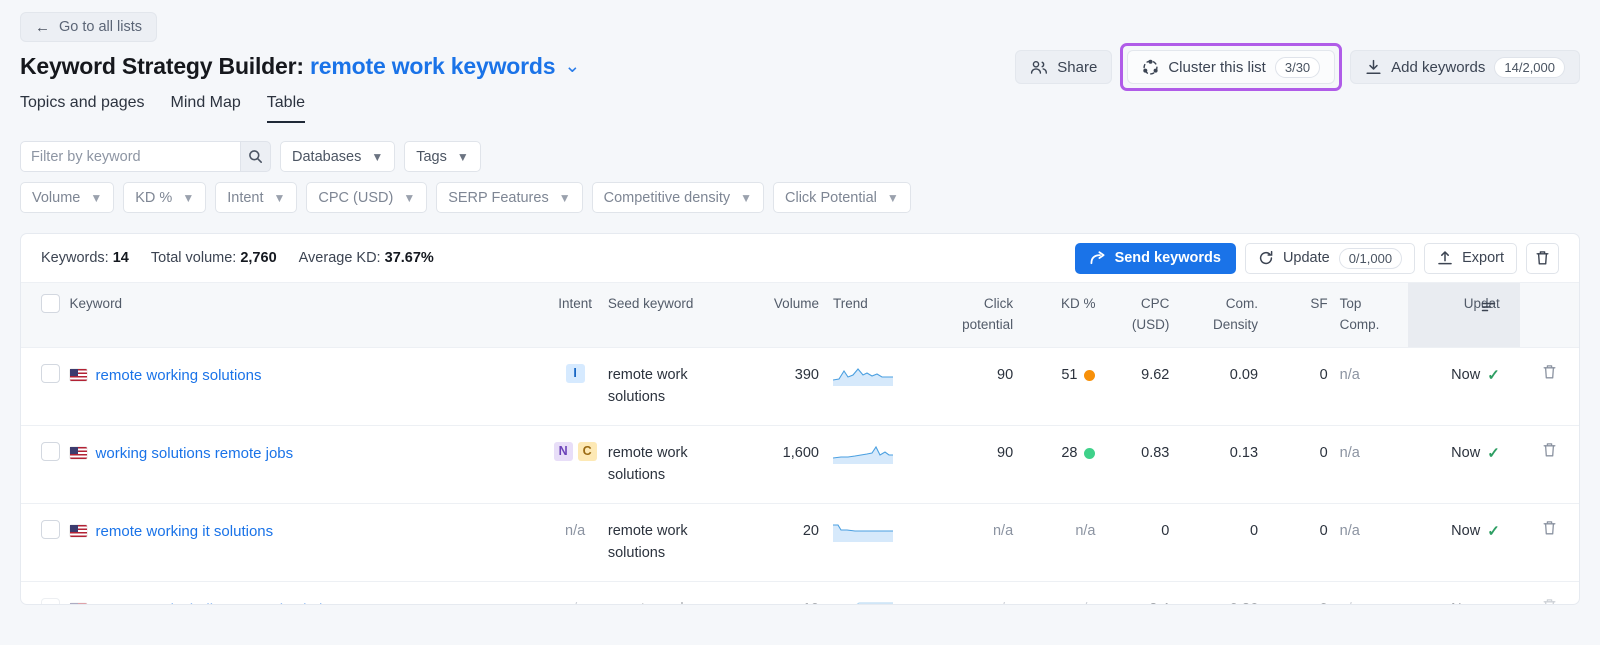 This screenshot has width=1600, height=645. I want to click on header-sf: SF, so click(1293, 315).